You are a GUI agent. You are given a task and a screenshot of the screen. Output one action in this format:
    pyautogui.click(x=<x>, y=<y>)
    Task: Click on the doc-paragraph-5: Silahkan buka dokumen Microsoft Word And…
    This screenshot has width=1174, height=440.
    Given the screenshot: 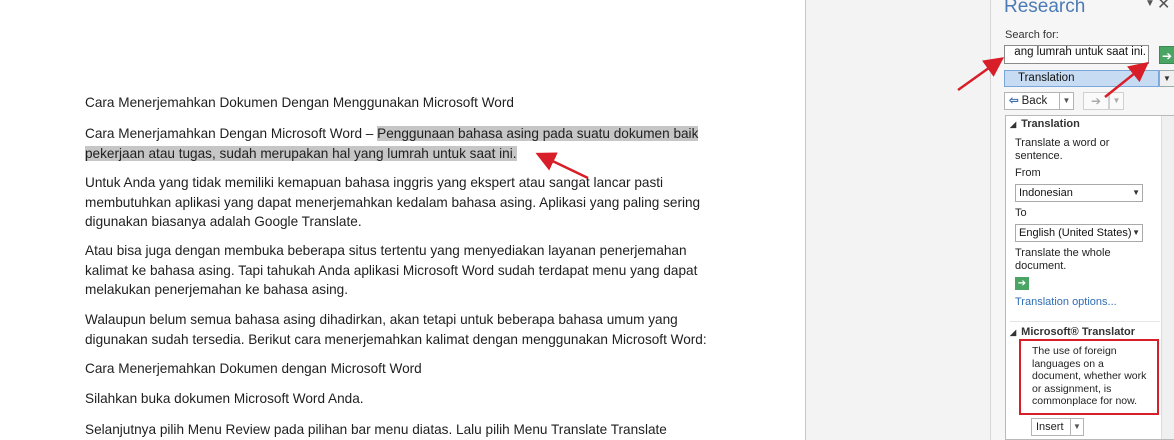 What is the action you would take?
    pyautogui.click(x=395, y=399)
    